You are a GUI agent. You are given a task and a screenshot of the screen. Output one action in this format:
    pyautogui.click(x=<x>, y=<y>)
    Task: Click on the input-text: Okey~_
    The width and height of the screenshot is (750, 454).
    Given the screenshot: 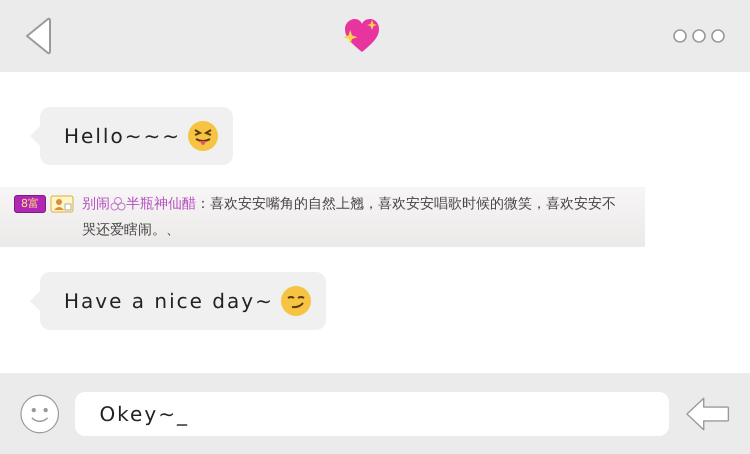 What is the action you would take?
    pyautogui.click(x=144, y=414)
    